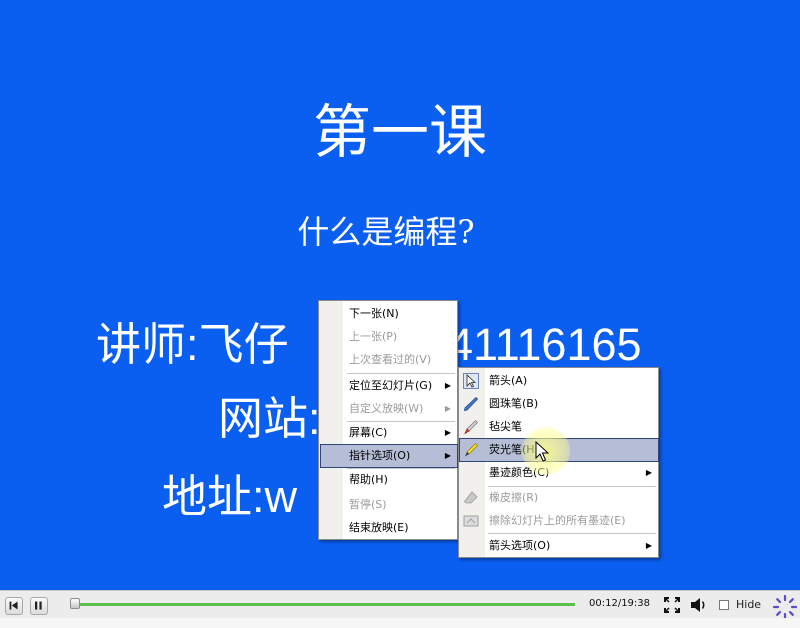  What do you see at coordinates (389, 433) in the screenshot?
I see `menu-item-screen: 屏幕(C) ▶` at bounding box center [389, 433].